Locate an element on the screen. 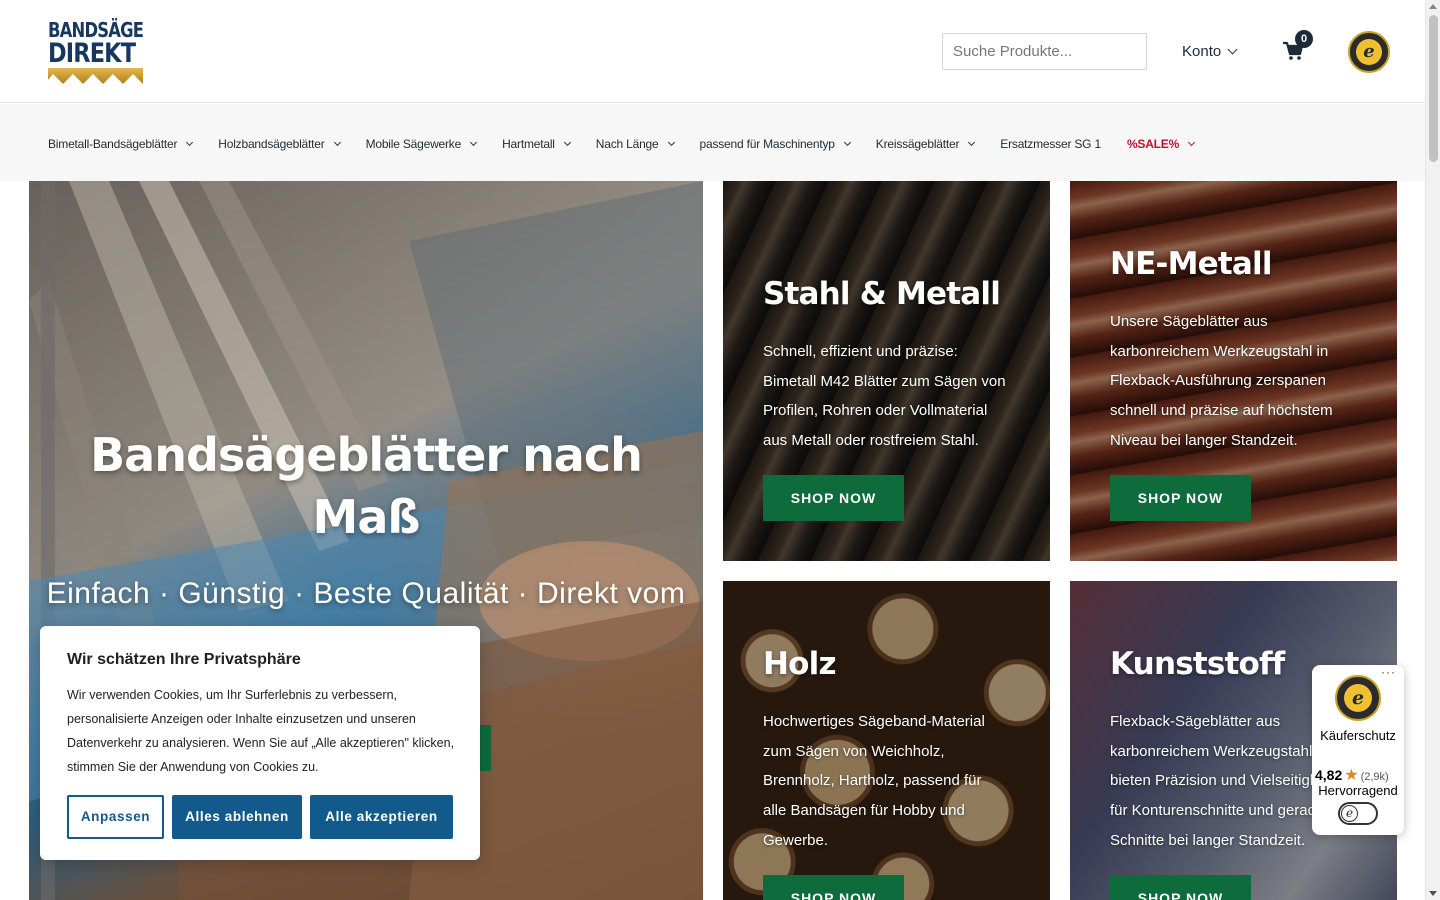 The height and width of the screenshot is (900, 1440). card-title: Kunststoff is located at coordinates (1197, 664).